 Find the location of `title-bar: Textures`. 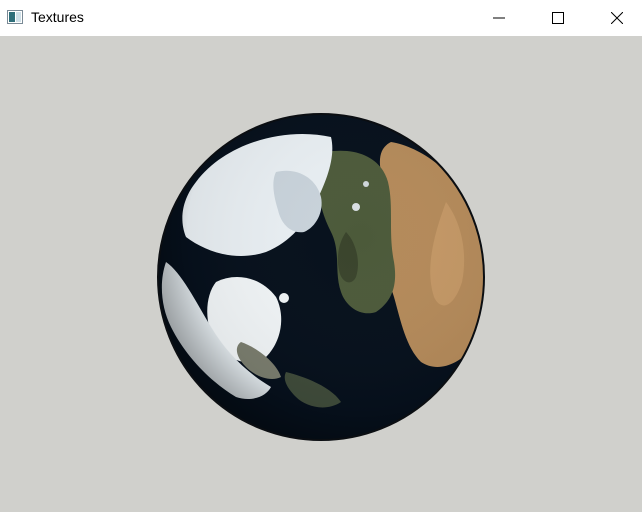

title-bar: Textures is located at coordinates (321, 18).